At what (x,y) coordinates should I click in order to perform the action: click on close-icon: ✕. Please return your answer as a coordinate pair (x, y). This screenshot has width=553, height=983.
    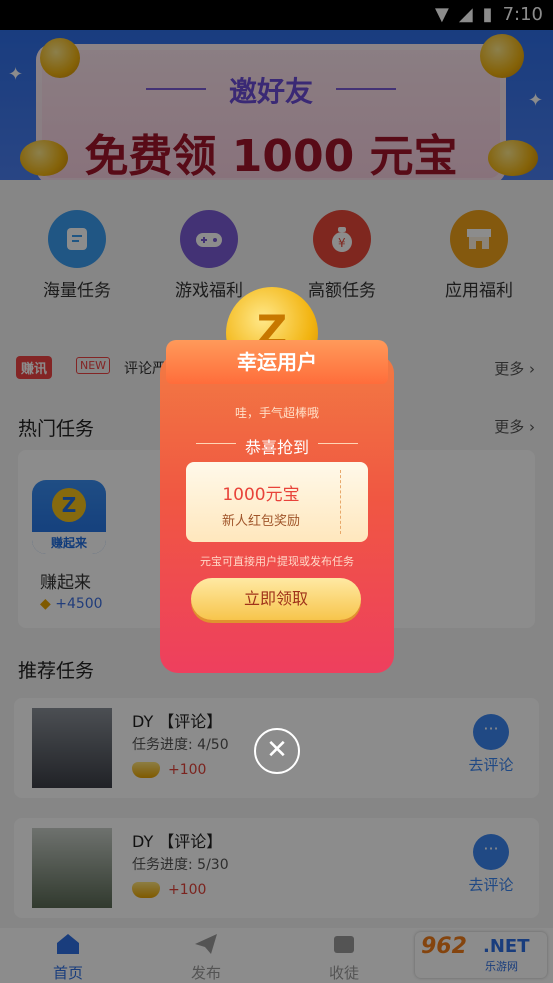
    Looking at the image, I should click on (277, 751).